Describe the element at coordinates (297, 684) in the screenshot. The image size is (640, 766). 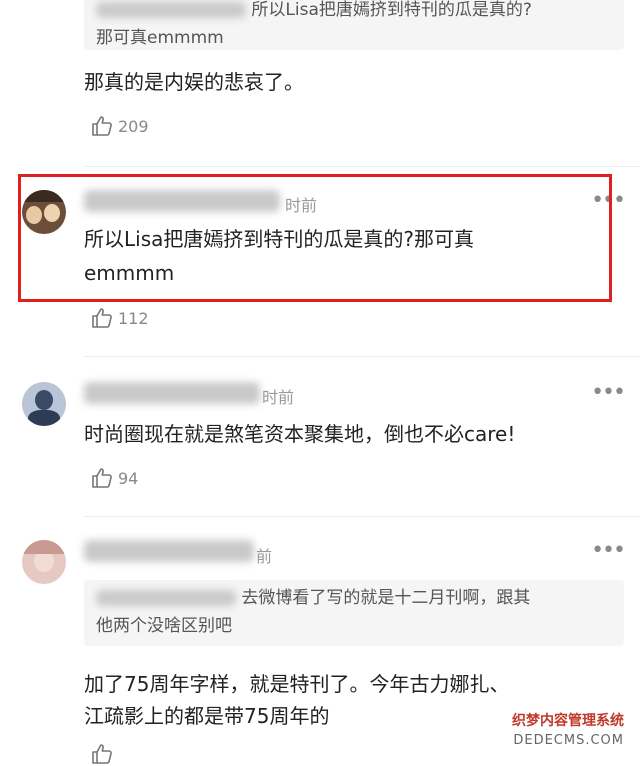
I see `comment-text-line1: 加了75周年字样，就是特刊了。今年古力娜扎、` at that location.